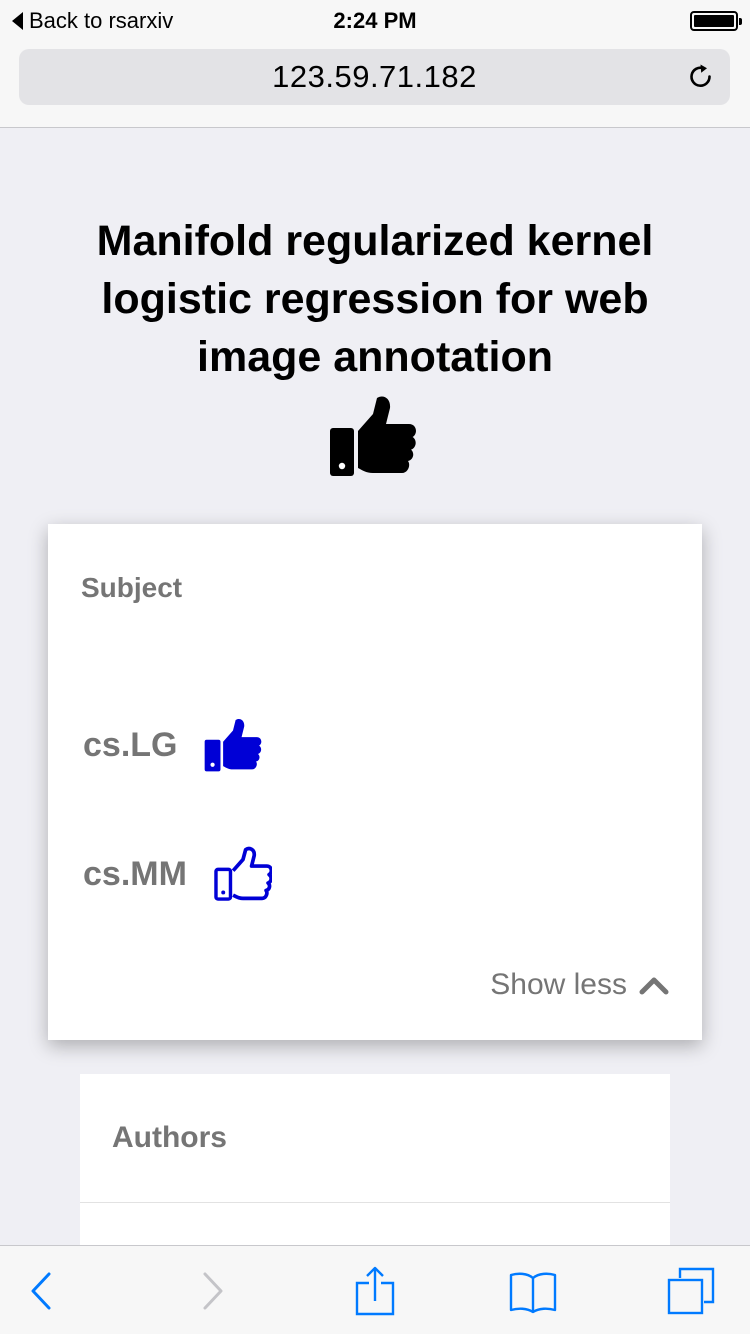  What do you see at coordinates (132, 587) in the screenshot?
I see `subject-heading: Subject` at bounding box center [132, 587].